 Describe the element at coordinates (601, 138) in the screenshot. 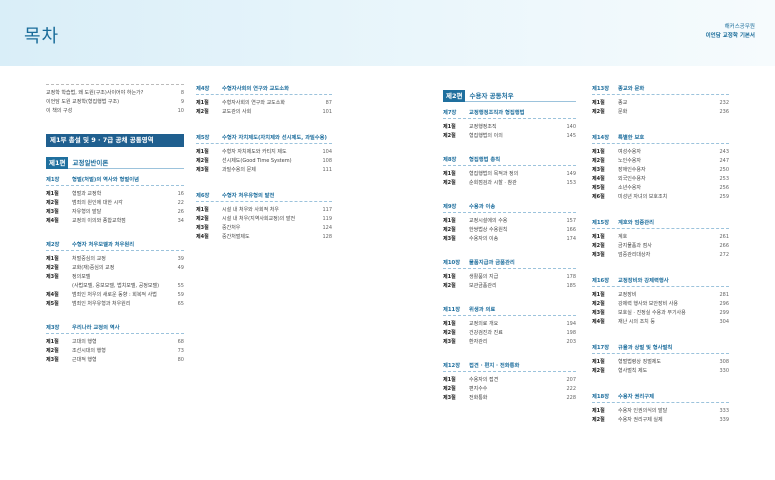

I see `chapter-number: 제14장` at that location.